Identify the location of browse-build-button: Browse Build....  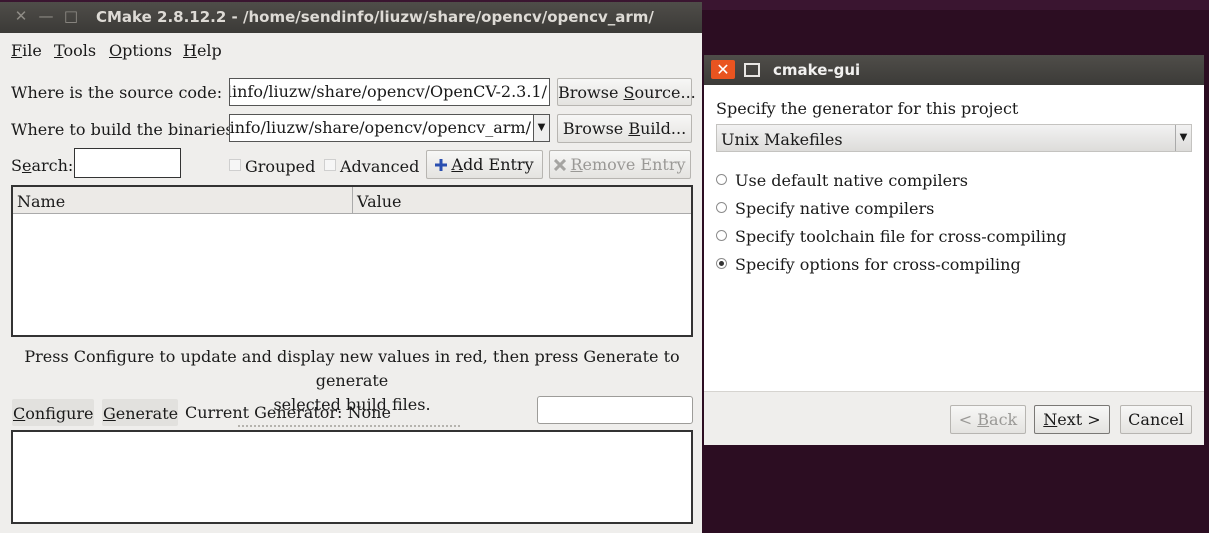
(624, 128).